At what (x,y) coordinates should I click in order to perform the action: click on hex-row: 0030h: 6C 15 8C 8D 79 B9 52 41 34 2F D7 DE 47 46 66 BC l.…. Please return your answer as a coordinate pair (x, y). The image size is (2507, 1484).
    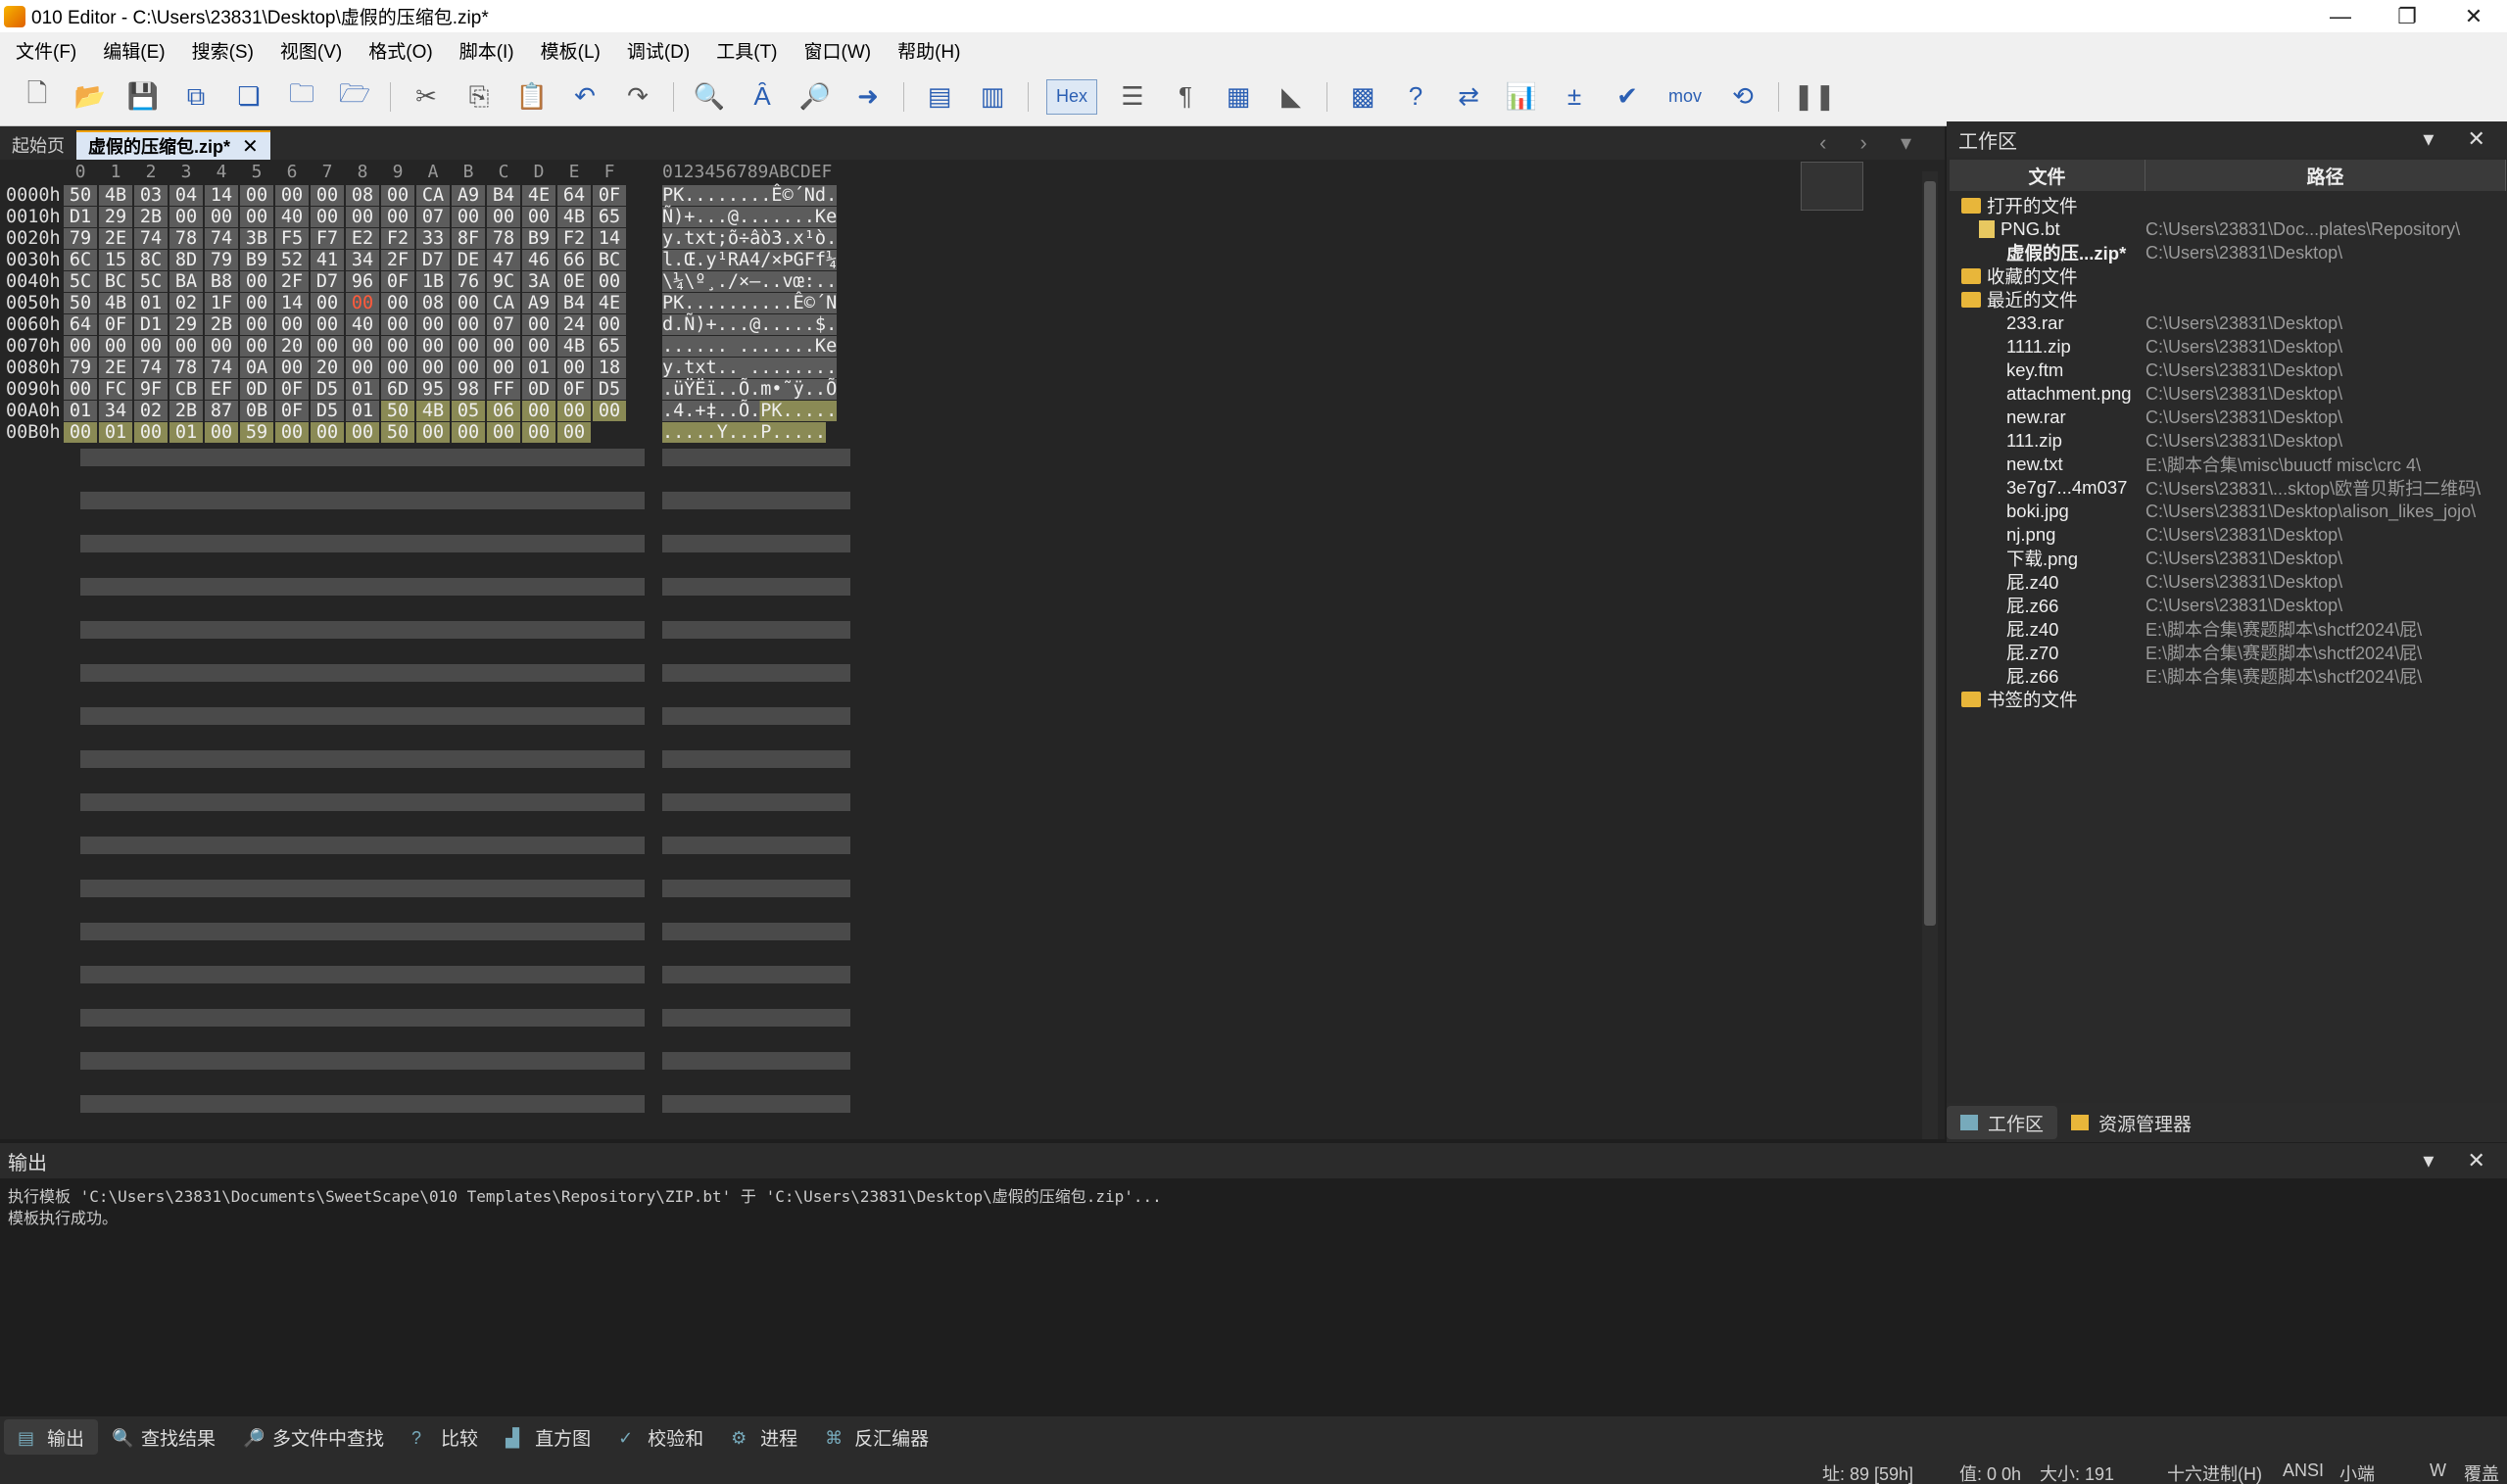
    Looking at the image, I should click on (441, 260).